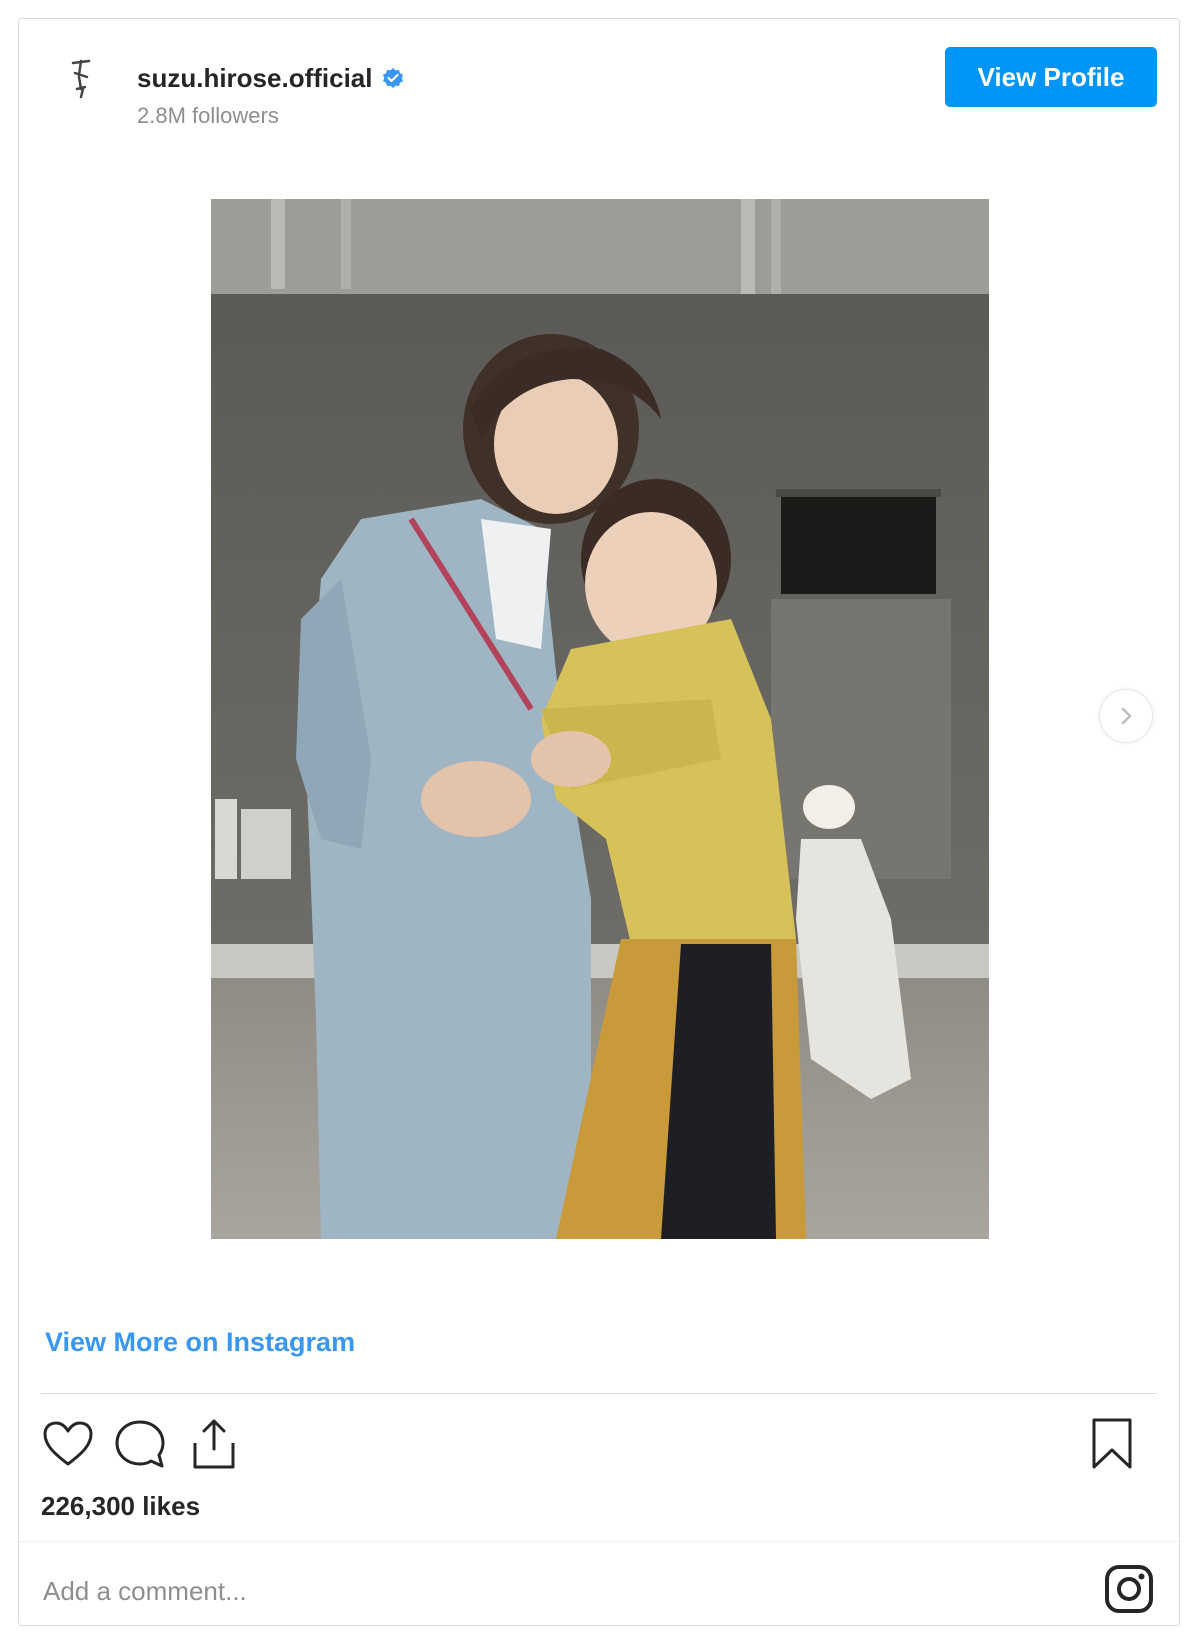 This screenshot has width=1200, height=1646. Describe the element at coordinates (121, 1506) in the screenshot. I see `like-count: 226,300 likes` at that location.